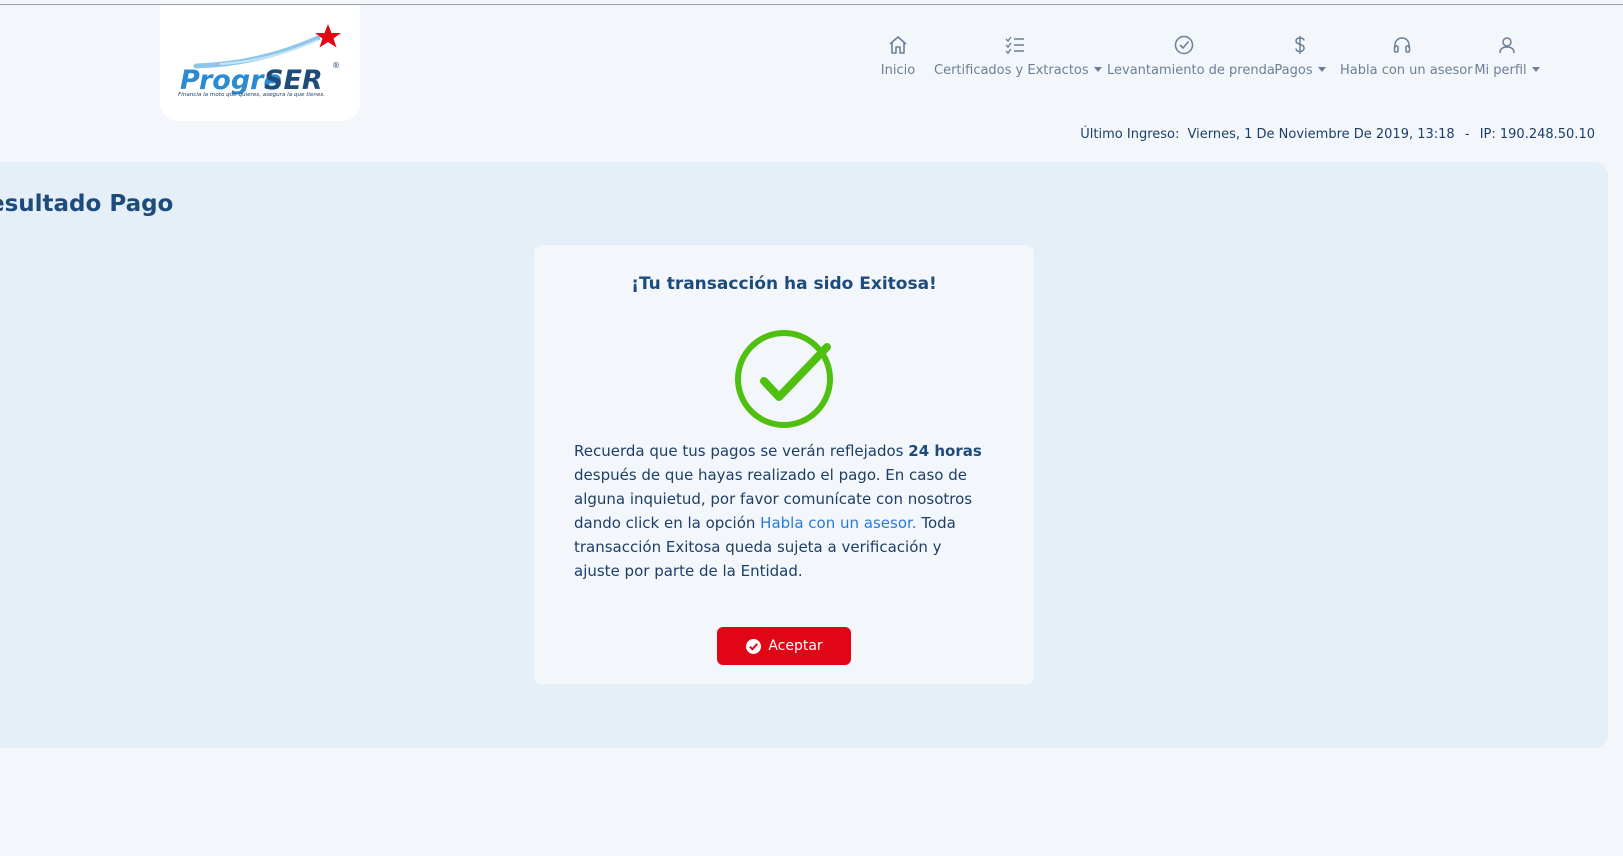 The height and width of the screenshot is (856, 1623). What do you see at coordinates (945, 451) in the screenshot?
I see `message-bold-hours: 24 horas` at bounding box center [945, 451].